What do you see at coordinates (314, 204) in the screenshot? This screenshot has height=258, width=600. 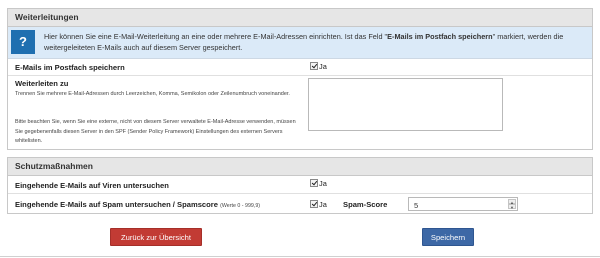 I see `spam-checkbox` at bounding box center [314, 204].